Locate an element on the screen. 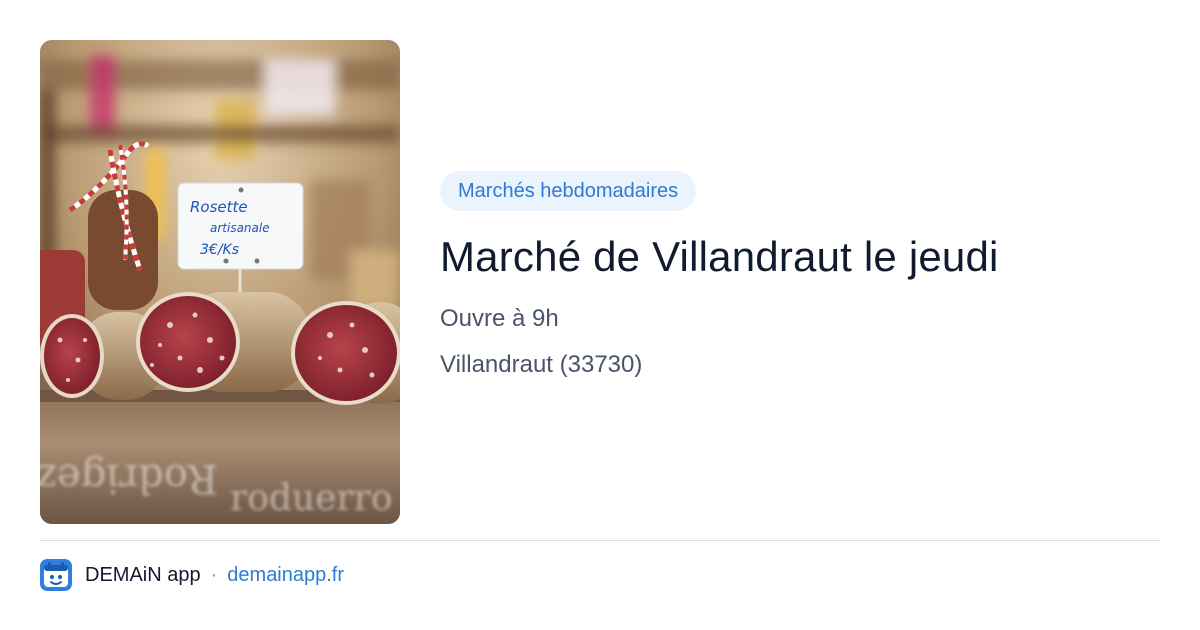 The width and height of the screenshot is (1200, 630). app-domain-link: demainapp.fr is located at coordinates (285, 575).